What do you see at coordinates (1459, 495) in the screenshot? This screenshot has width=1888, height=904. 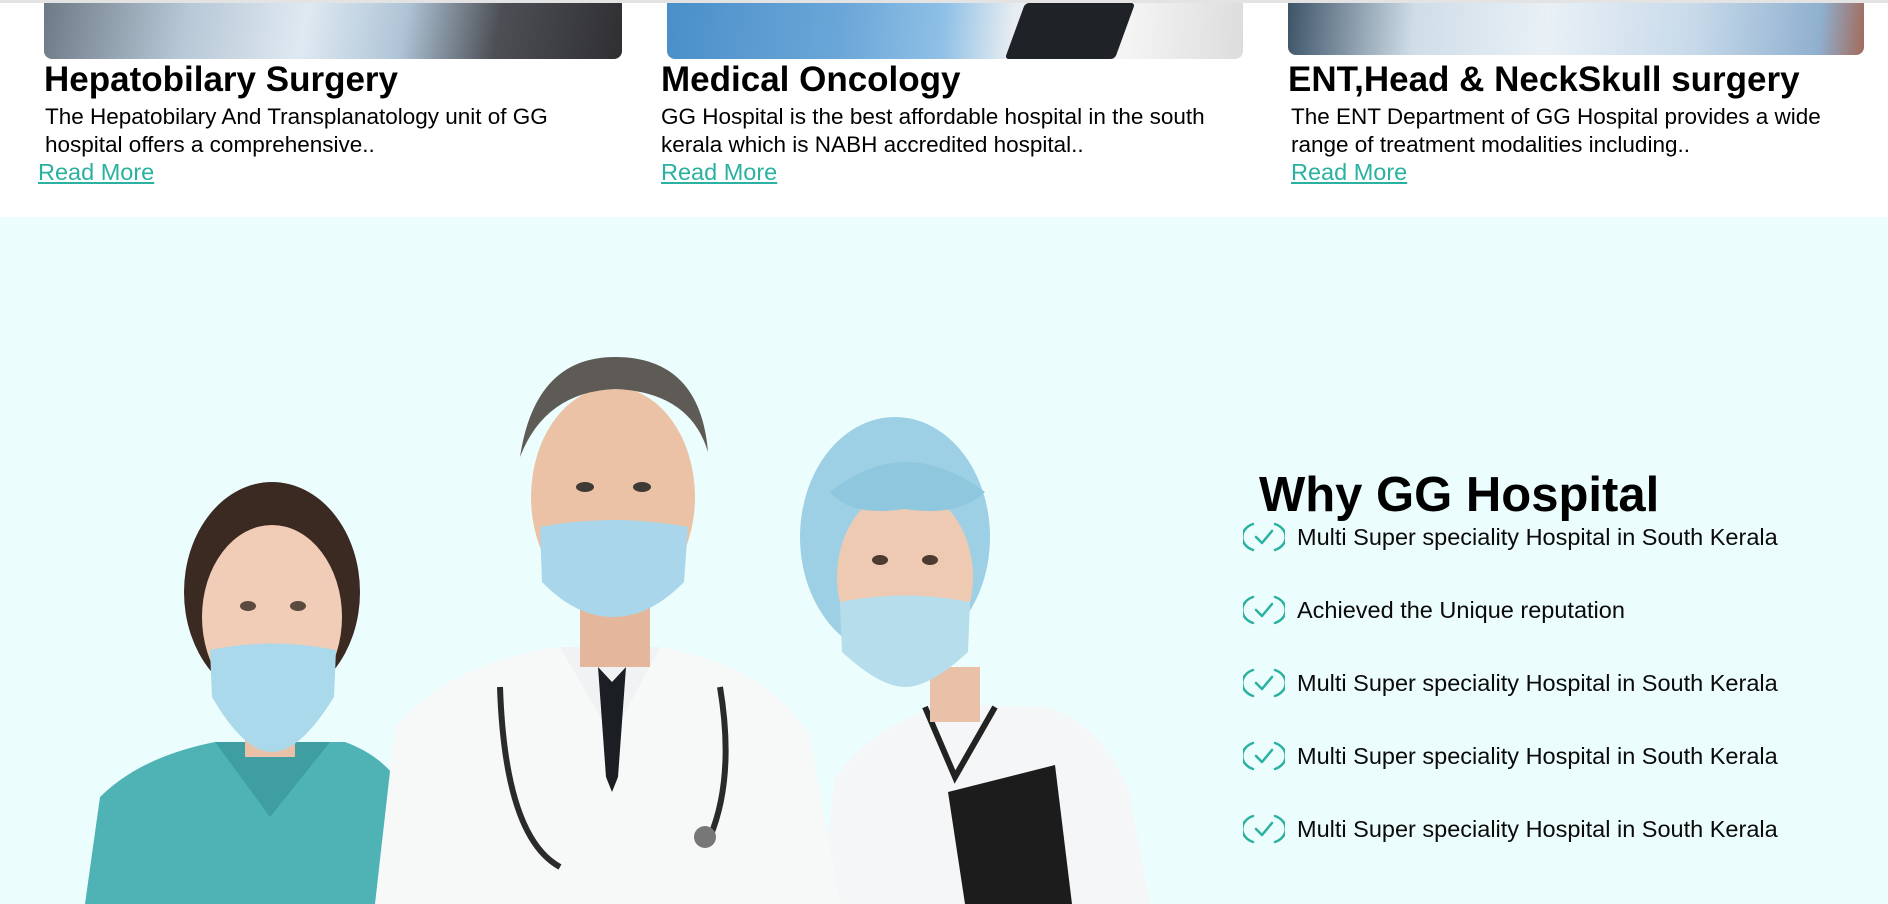 I see `why-title: Why GG Hospital` at bounding box center [1459, 495].